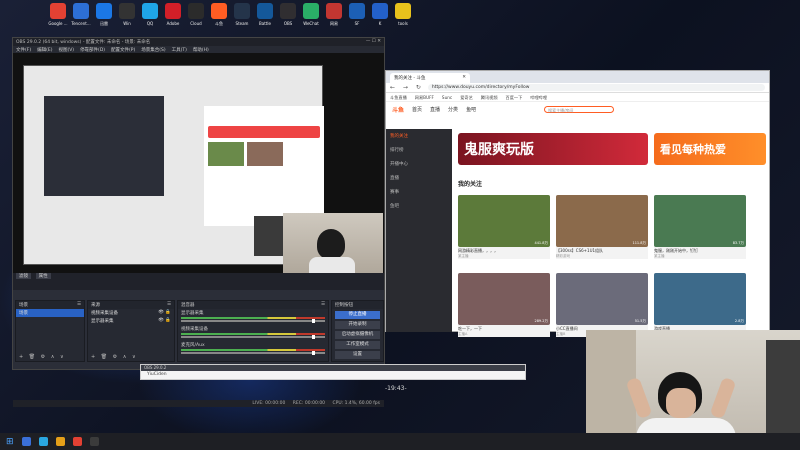 Image resolution: width=800 pixels, height=450 pixels. Describe the element at coordinates (357, 345) in the screenshot. I see `studio-mode-button: 工作室模式` at that location.